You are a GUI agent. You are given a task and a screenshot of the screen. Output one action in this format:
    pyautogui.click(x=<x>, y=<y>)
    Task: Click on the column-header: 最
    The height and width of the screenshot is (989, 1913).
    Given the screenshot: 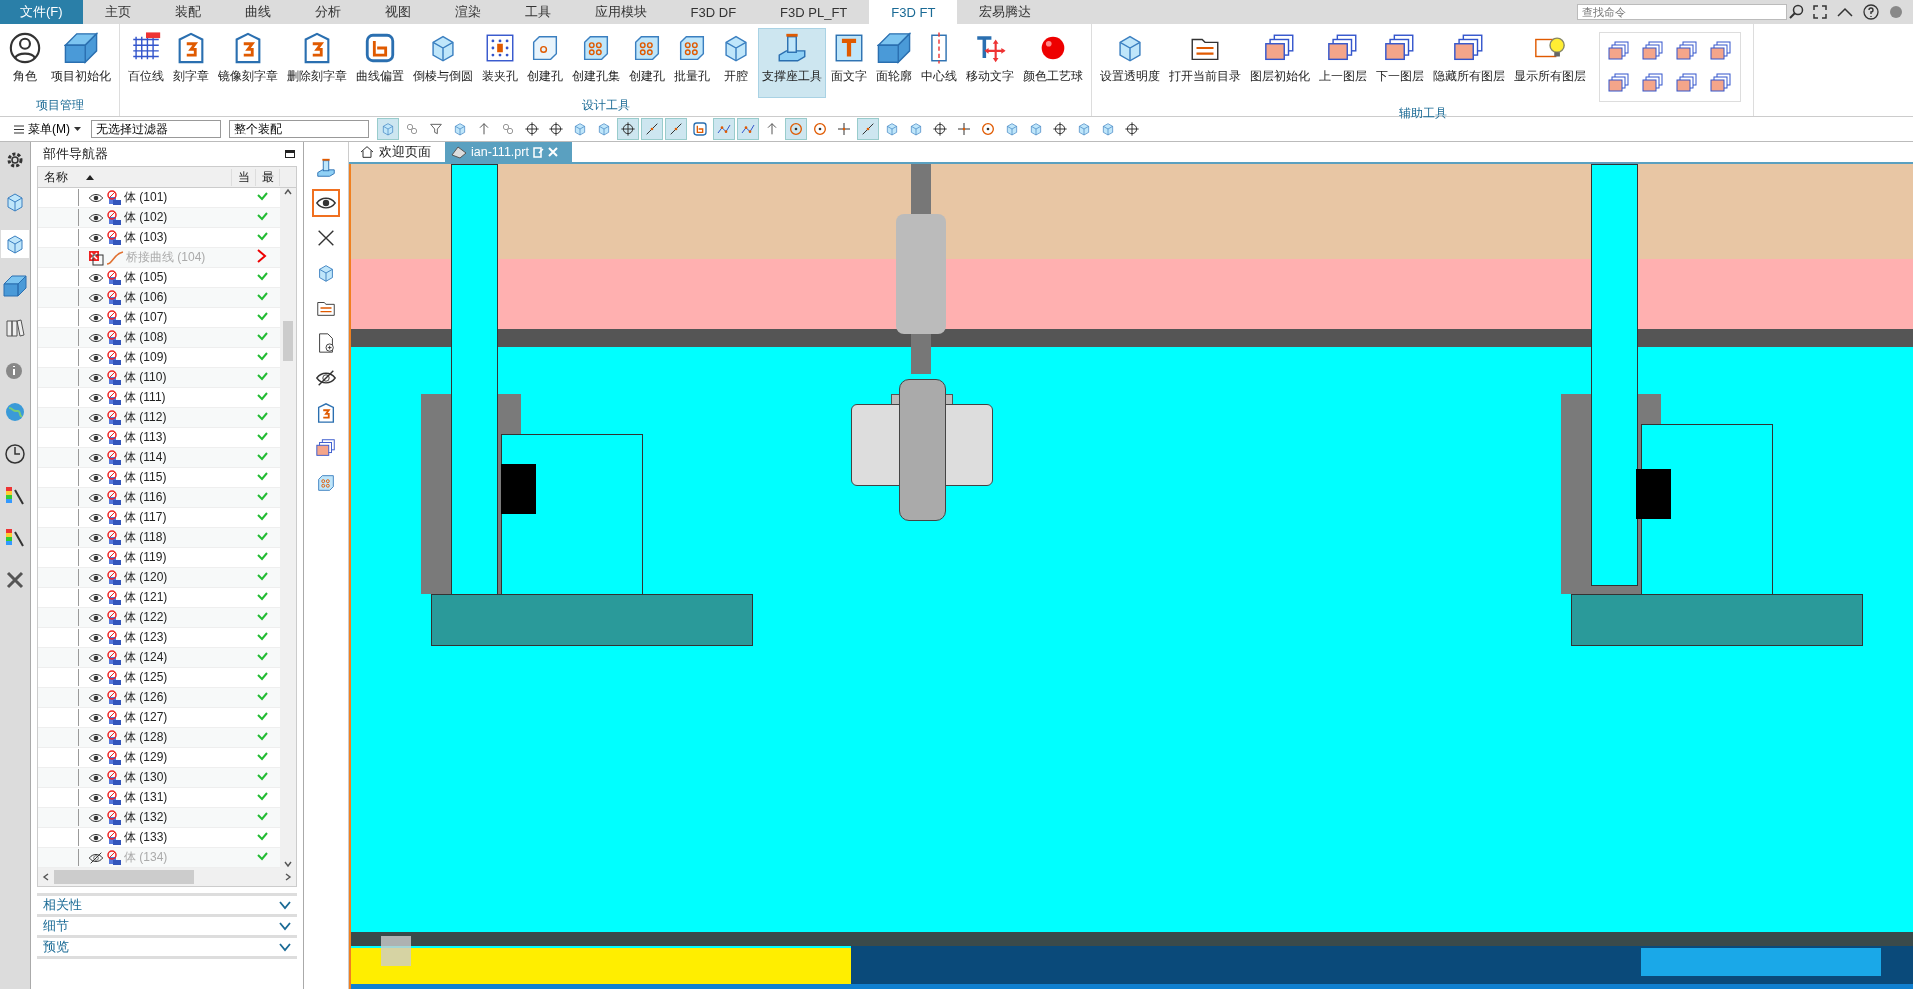 What is the action you would take?
    pyautogui.click(x=268, y=177)
    